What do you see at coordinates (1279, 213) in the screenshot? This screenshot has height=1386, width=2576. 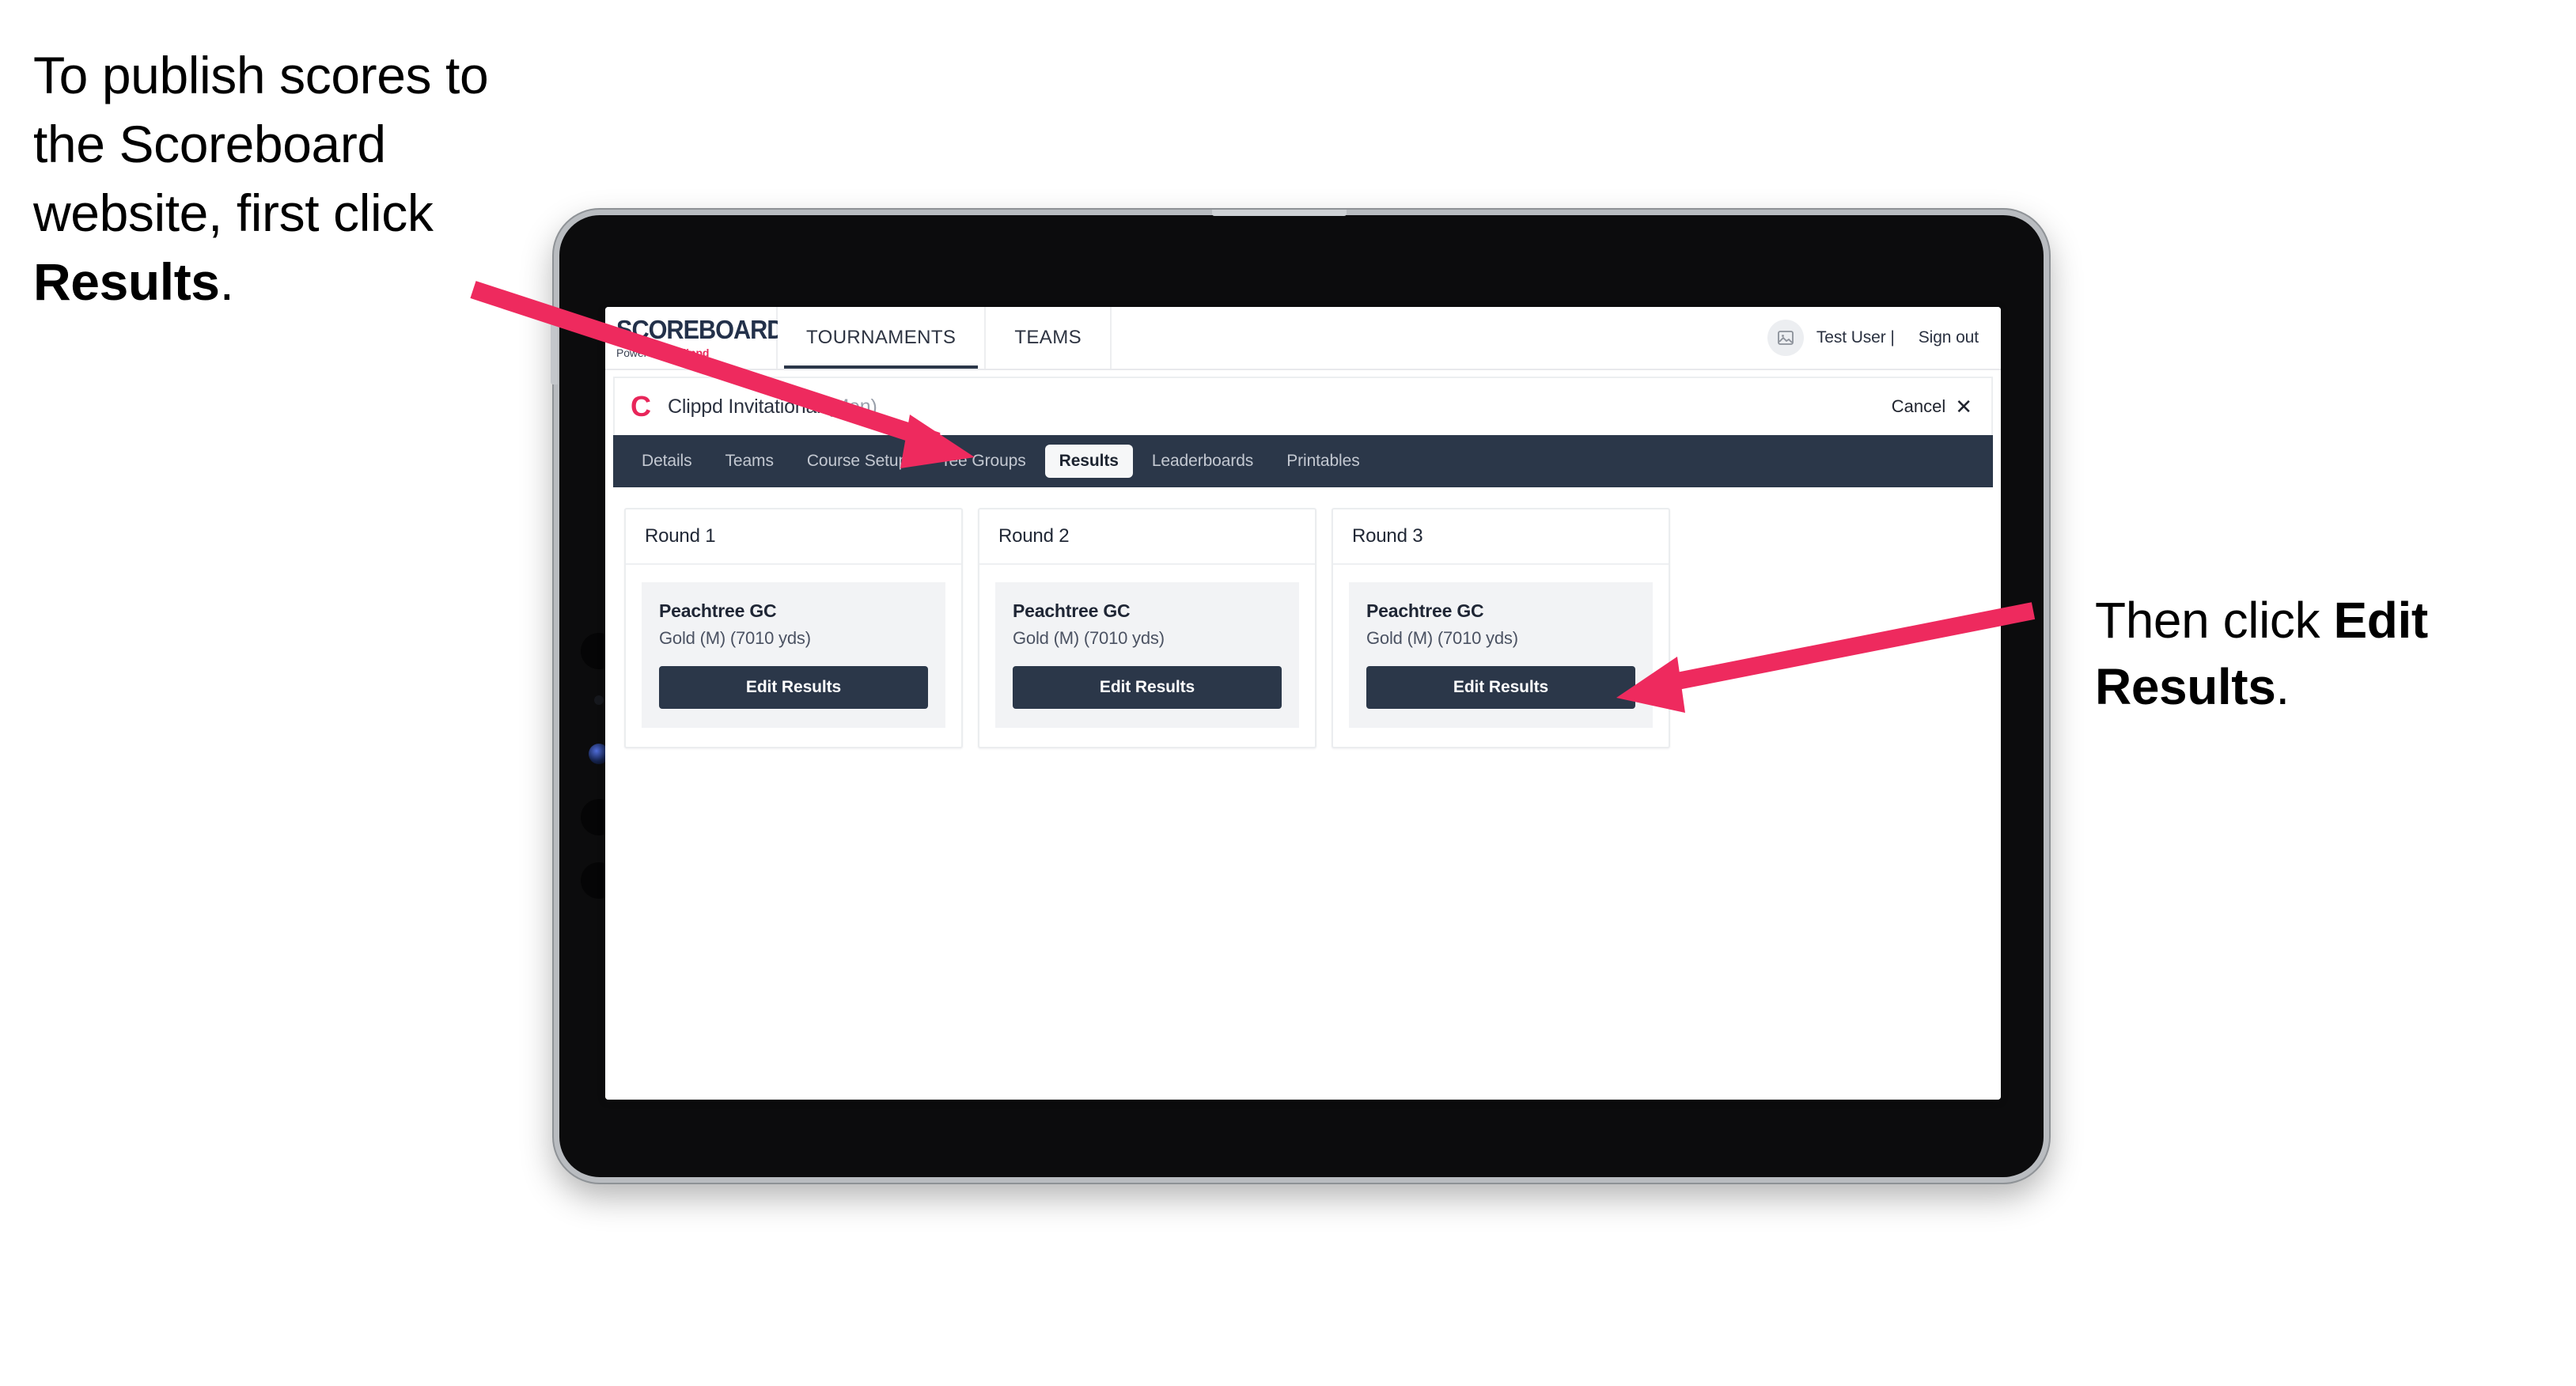 I see `tablet-antenna-strip` at bounding box center [1279, 213].